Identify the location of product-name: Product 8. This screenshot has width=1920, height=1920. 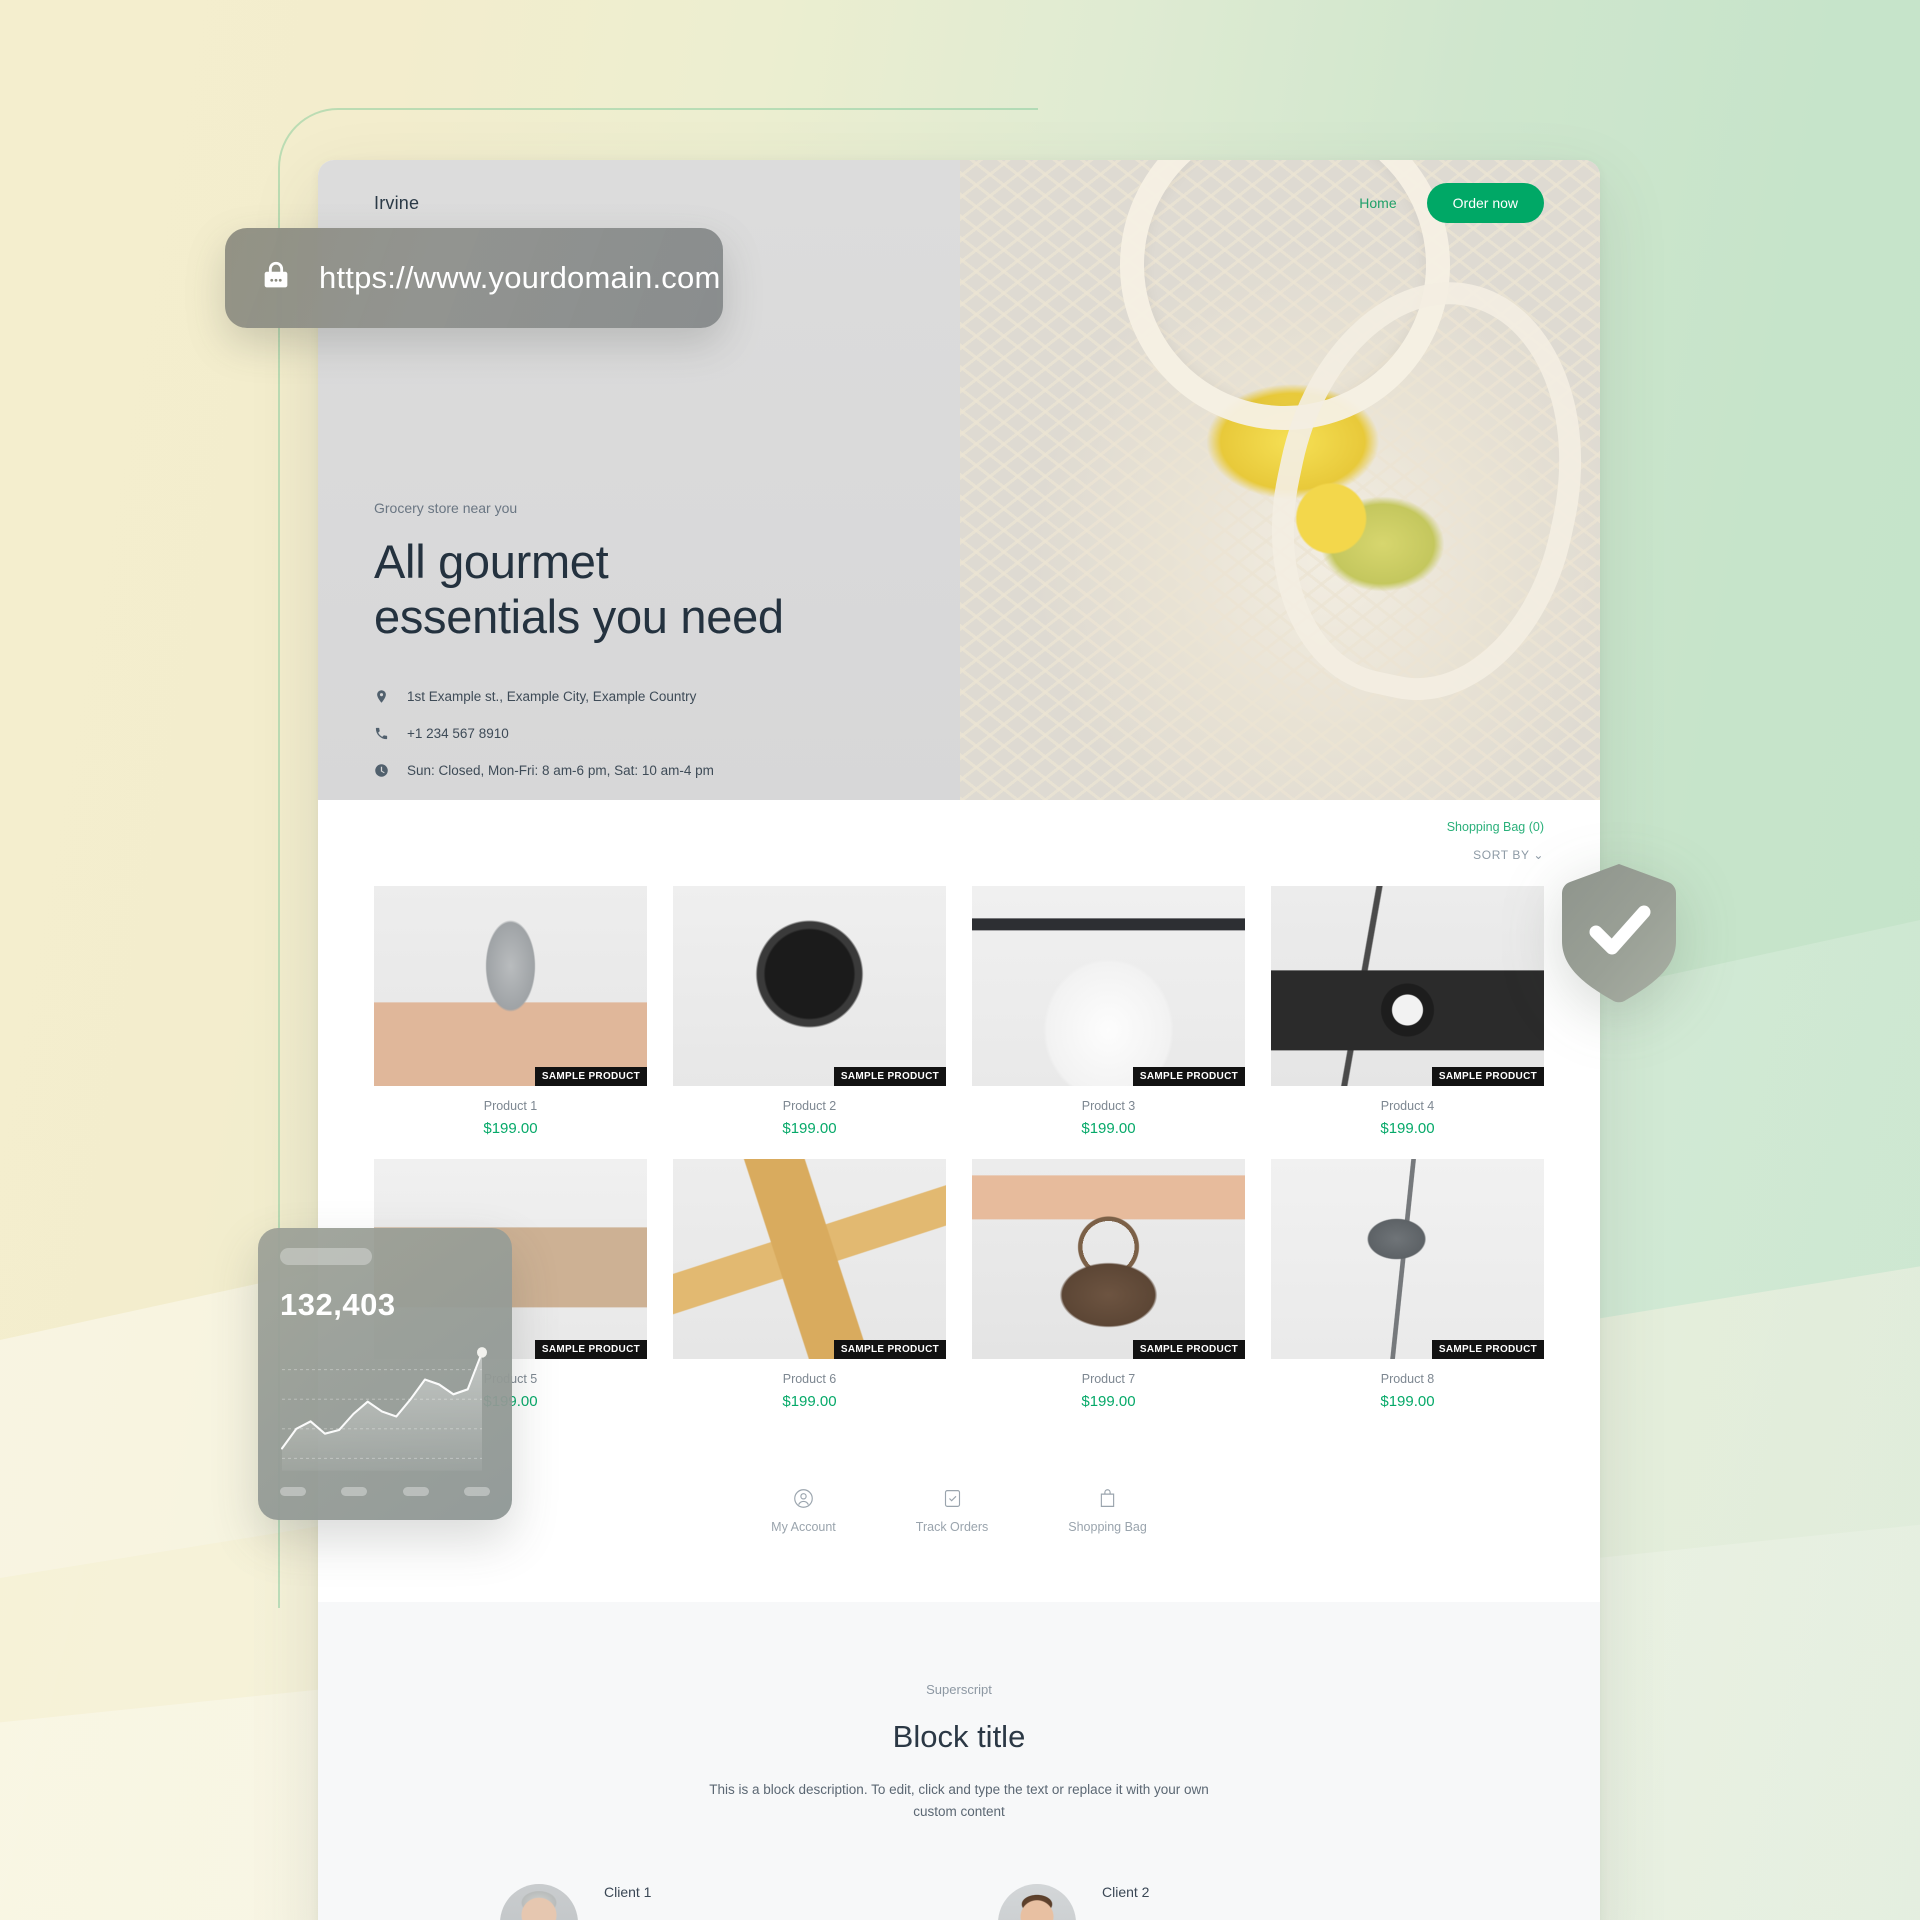
(1407, 1379).